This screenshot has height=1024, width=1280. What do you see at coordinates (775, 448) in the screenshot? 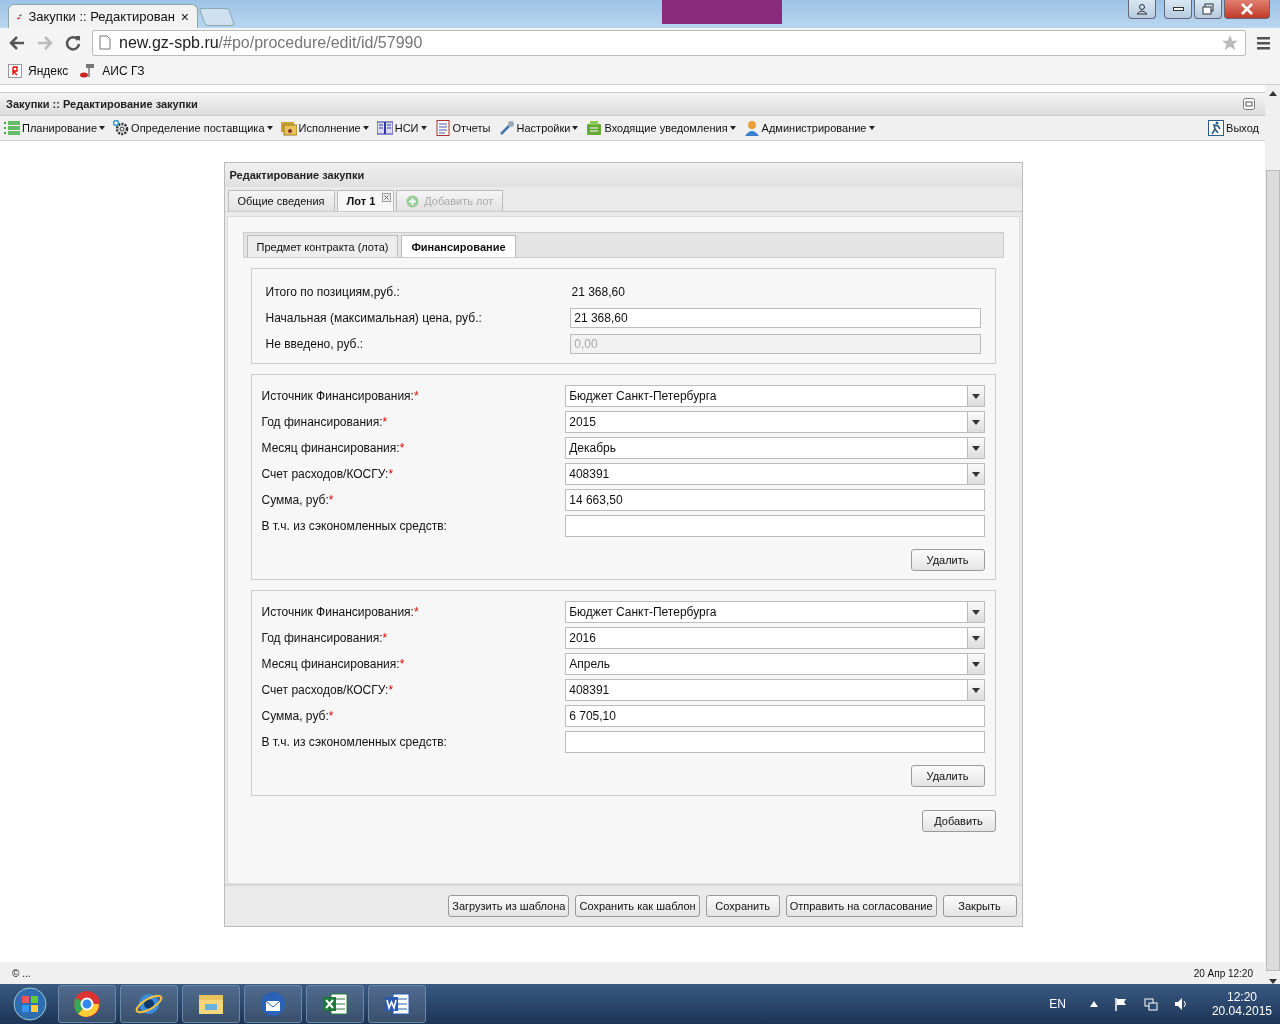
I see `dropdown-field: Декабрь` at bounding box center [775, 448].